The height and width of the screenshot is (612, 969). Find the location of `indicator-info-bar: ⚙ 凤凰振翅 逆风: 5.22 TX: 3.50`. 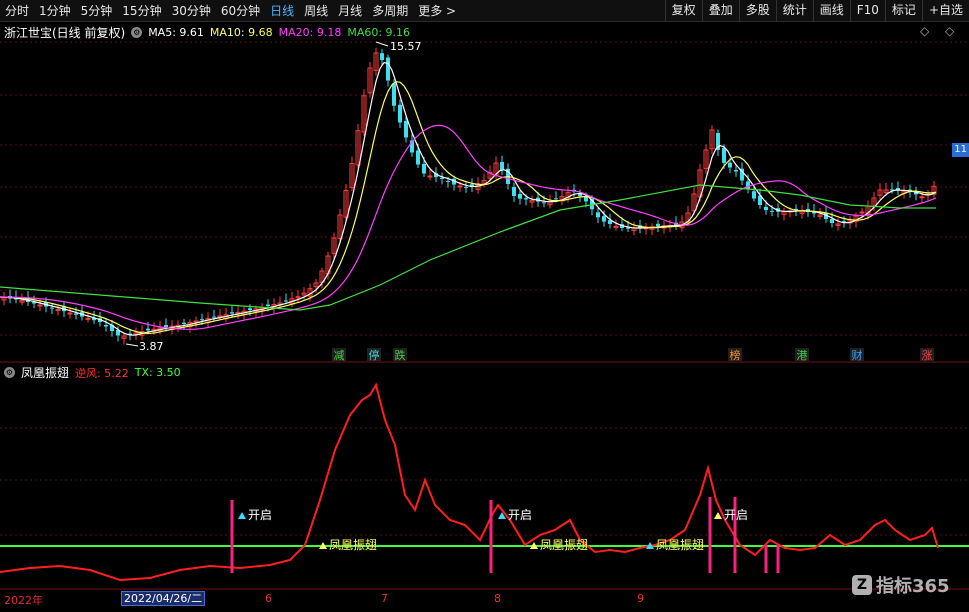

indicator-info-bar: ⚙ 凤凰振翅 逆风: 5.22 TX: 3.50 is located at coordinates (92, 372).